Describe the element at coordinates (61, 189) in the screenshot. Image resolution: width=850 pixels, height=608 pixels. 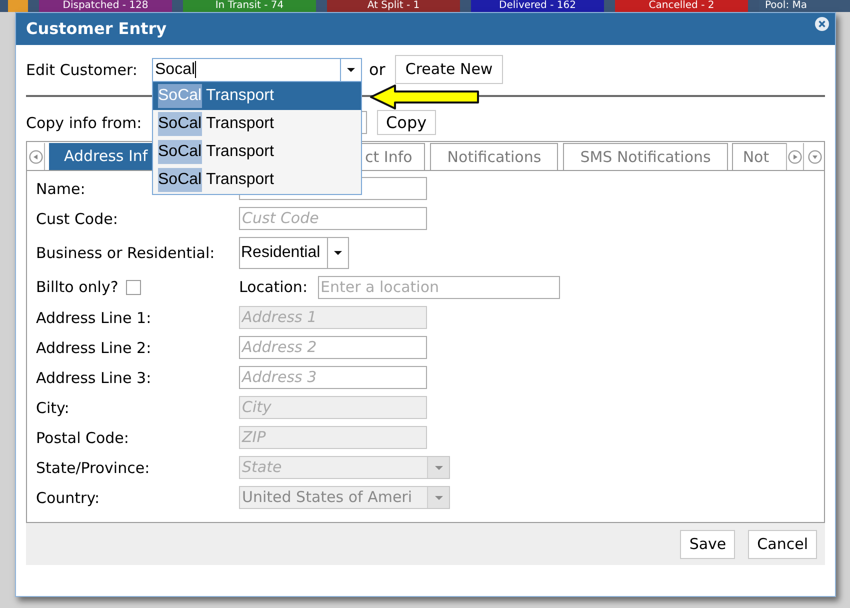
I see `field-label: Name:` at that location.